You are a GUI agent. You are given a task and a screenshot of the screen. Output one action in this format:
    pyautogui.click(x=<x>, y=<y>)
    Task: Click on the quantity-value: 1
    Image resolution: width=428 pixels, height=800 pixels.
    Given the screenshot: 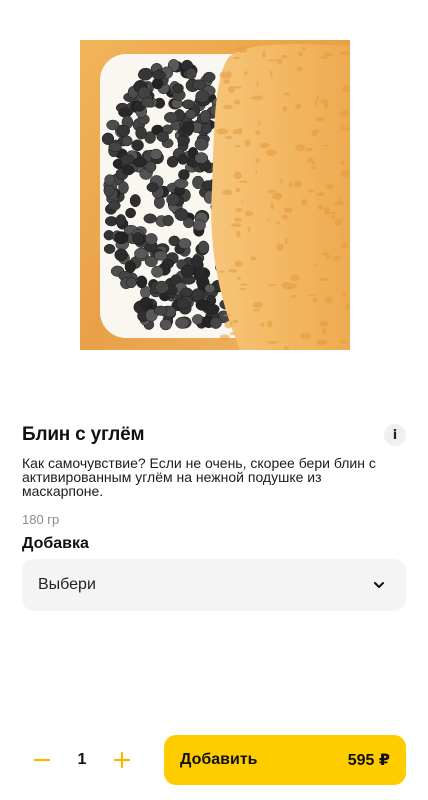 What is the action you would take?
    pyautogui.click(x=82, y=759)
    